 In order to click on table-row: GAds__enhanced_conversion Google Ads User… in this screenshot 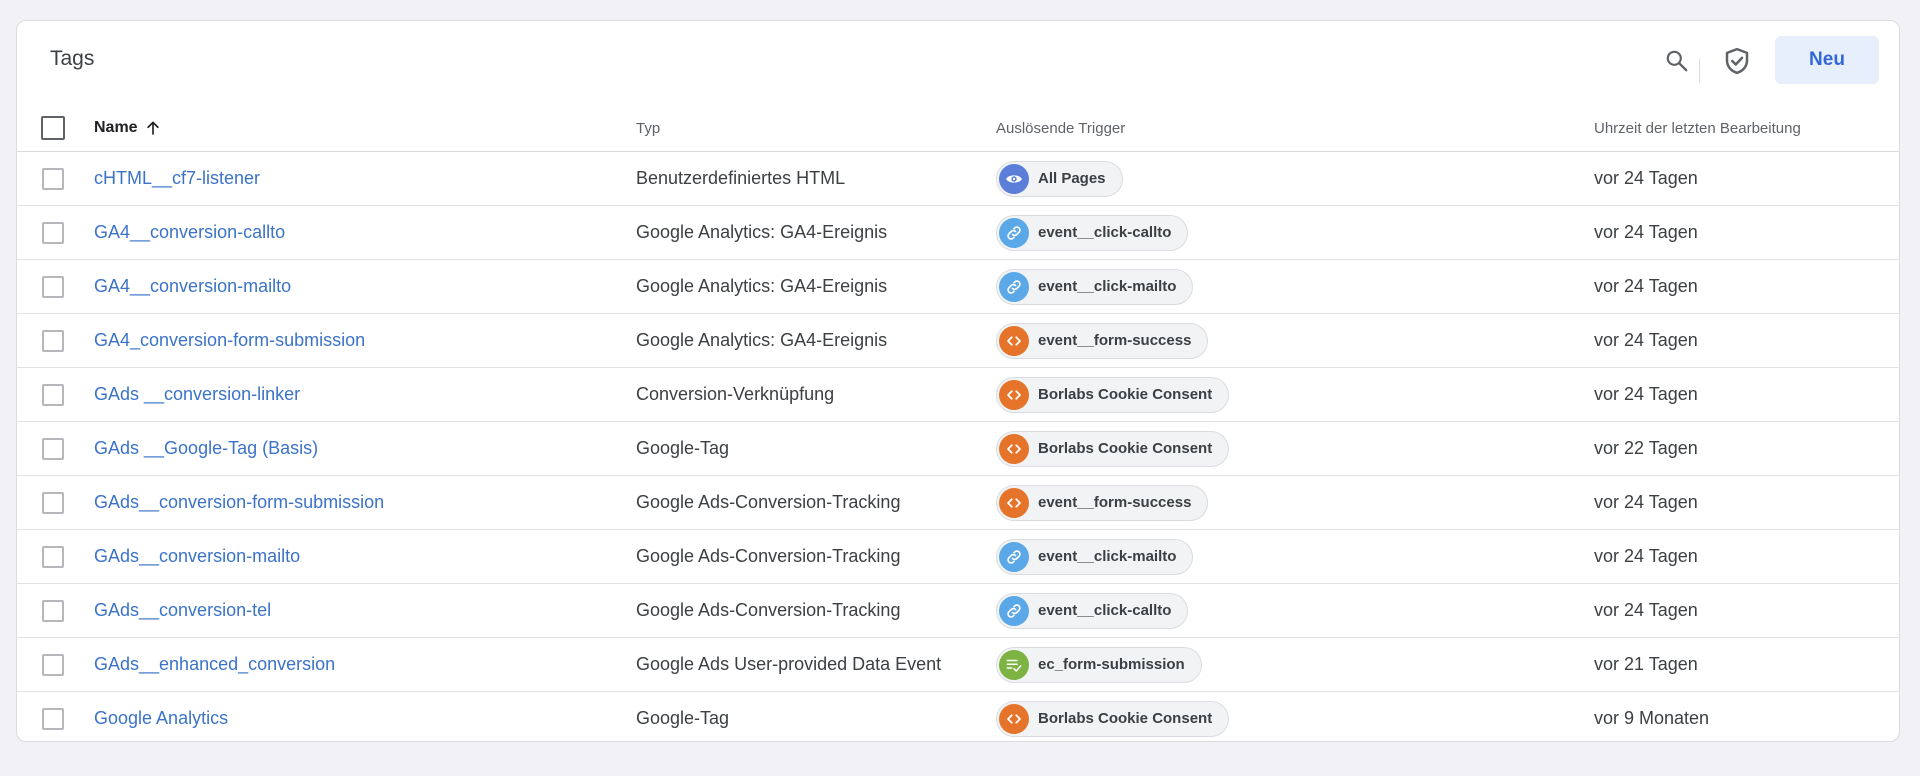, I will do `click(958, 665)`.